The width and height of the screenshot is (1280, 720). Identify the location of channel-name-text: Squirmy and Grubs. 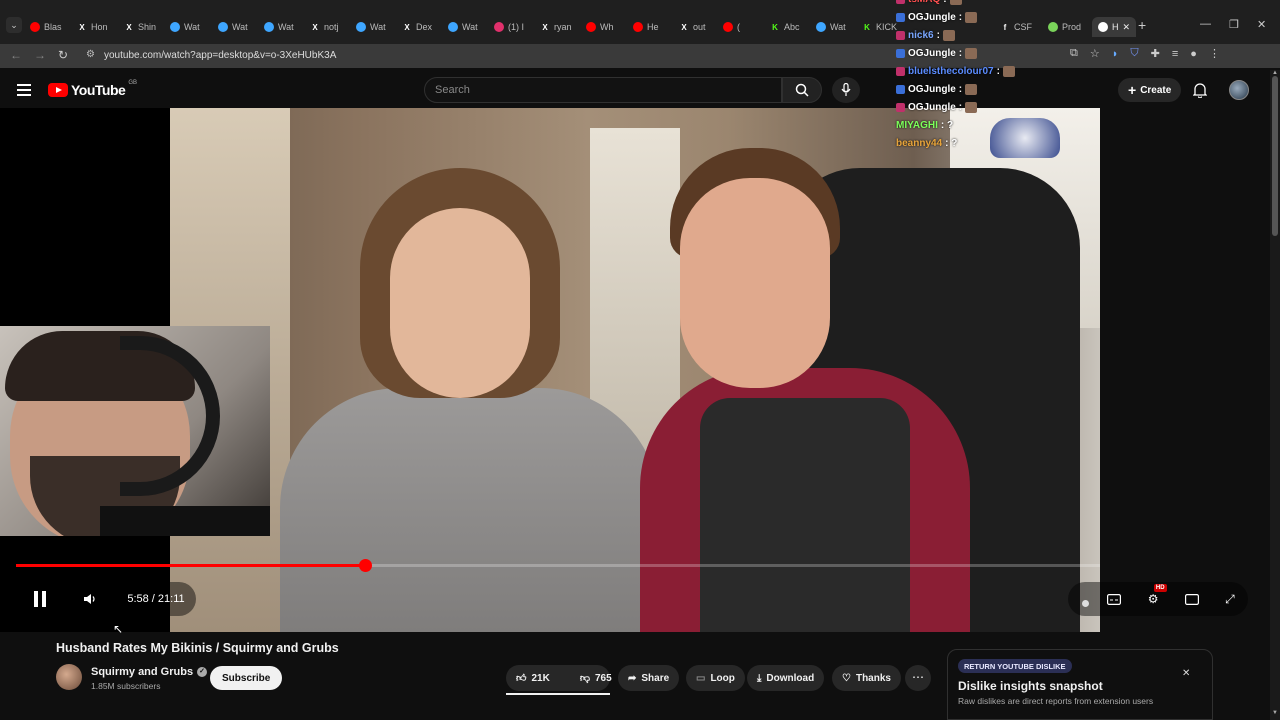
(142, 672).